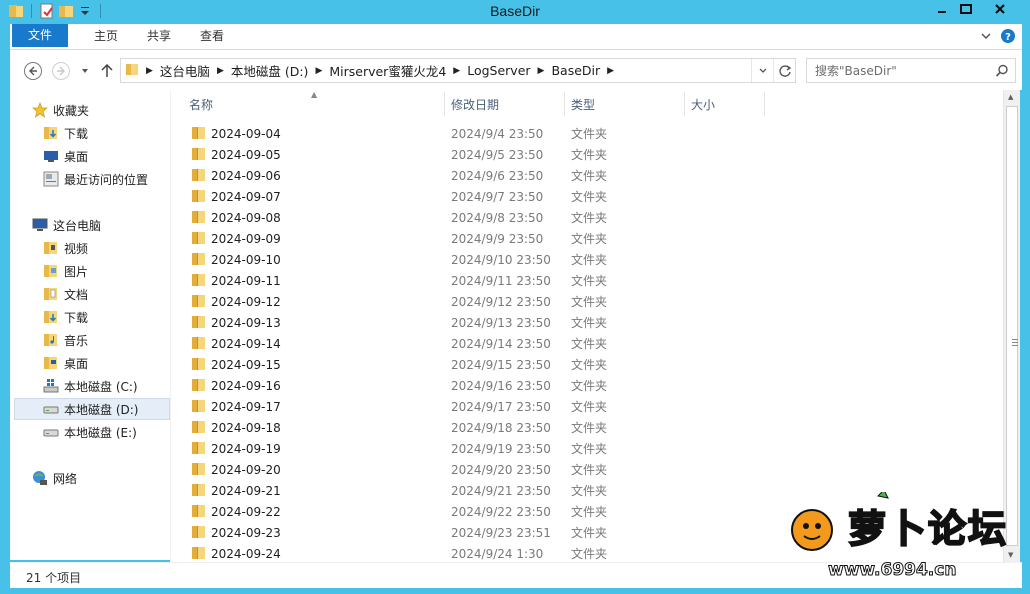 This screenshot has width=1030, height=594. What do you see at coordinates (246, 449) in the screenshot?
I see `file-name: 2024-09-19` at bounding box center [246, 449].